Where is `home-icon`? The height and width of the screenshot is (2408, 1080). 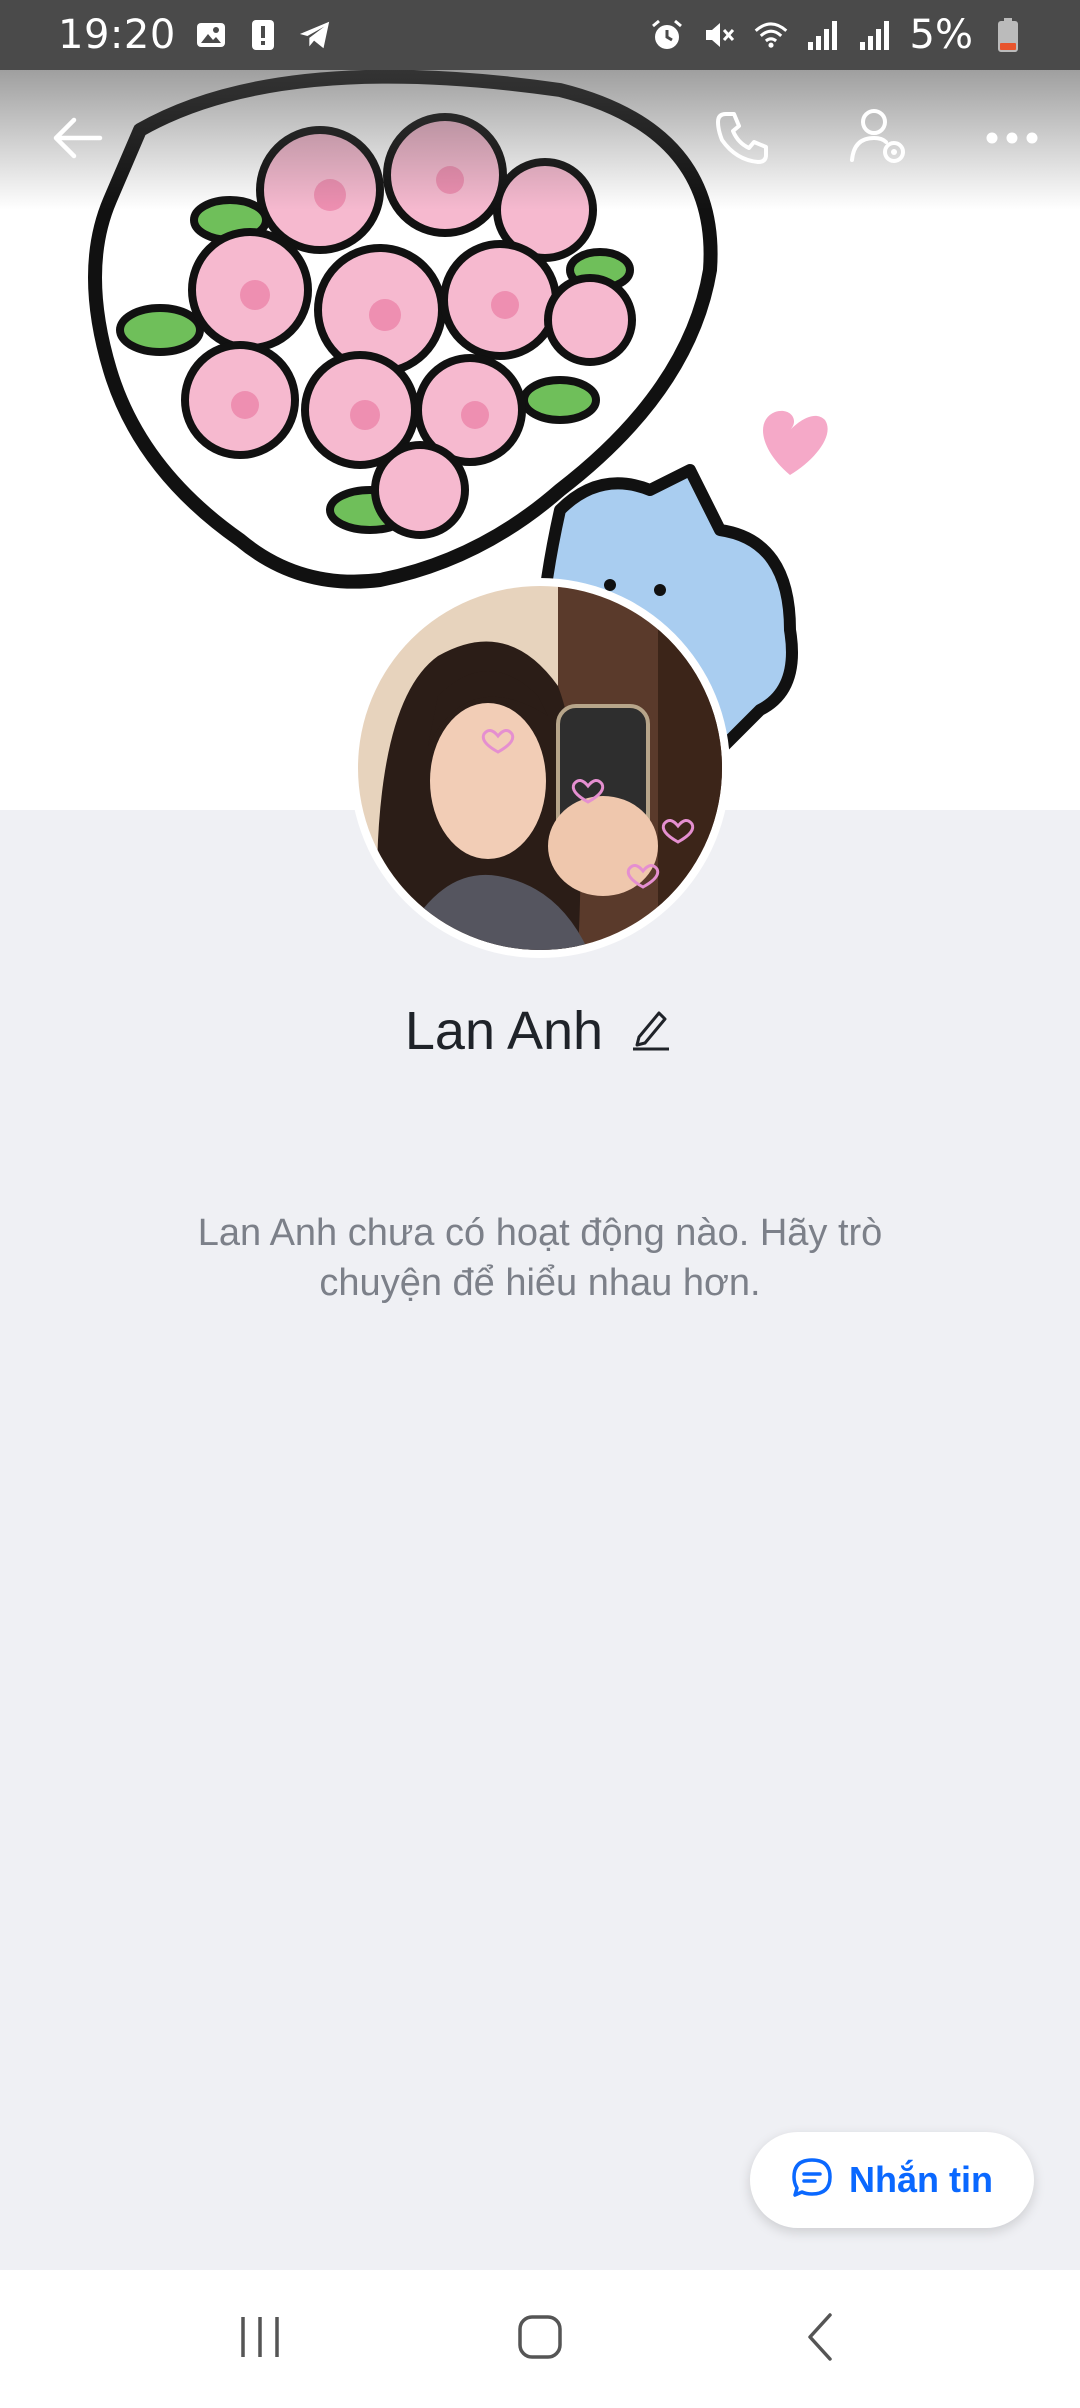 home-icon is located at coordinates (540, 2339).